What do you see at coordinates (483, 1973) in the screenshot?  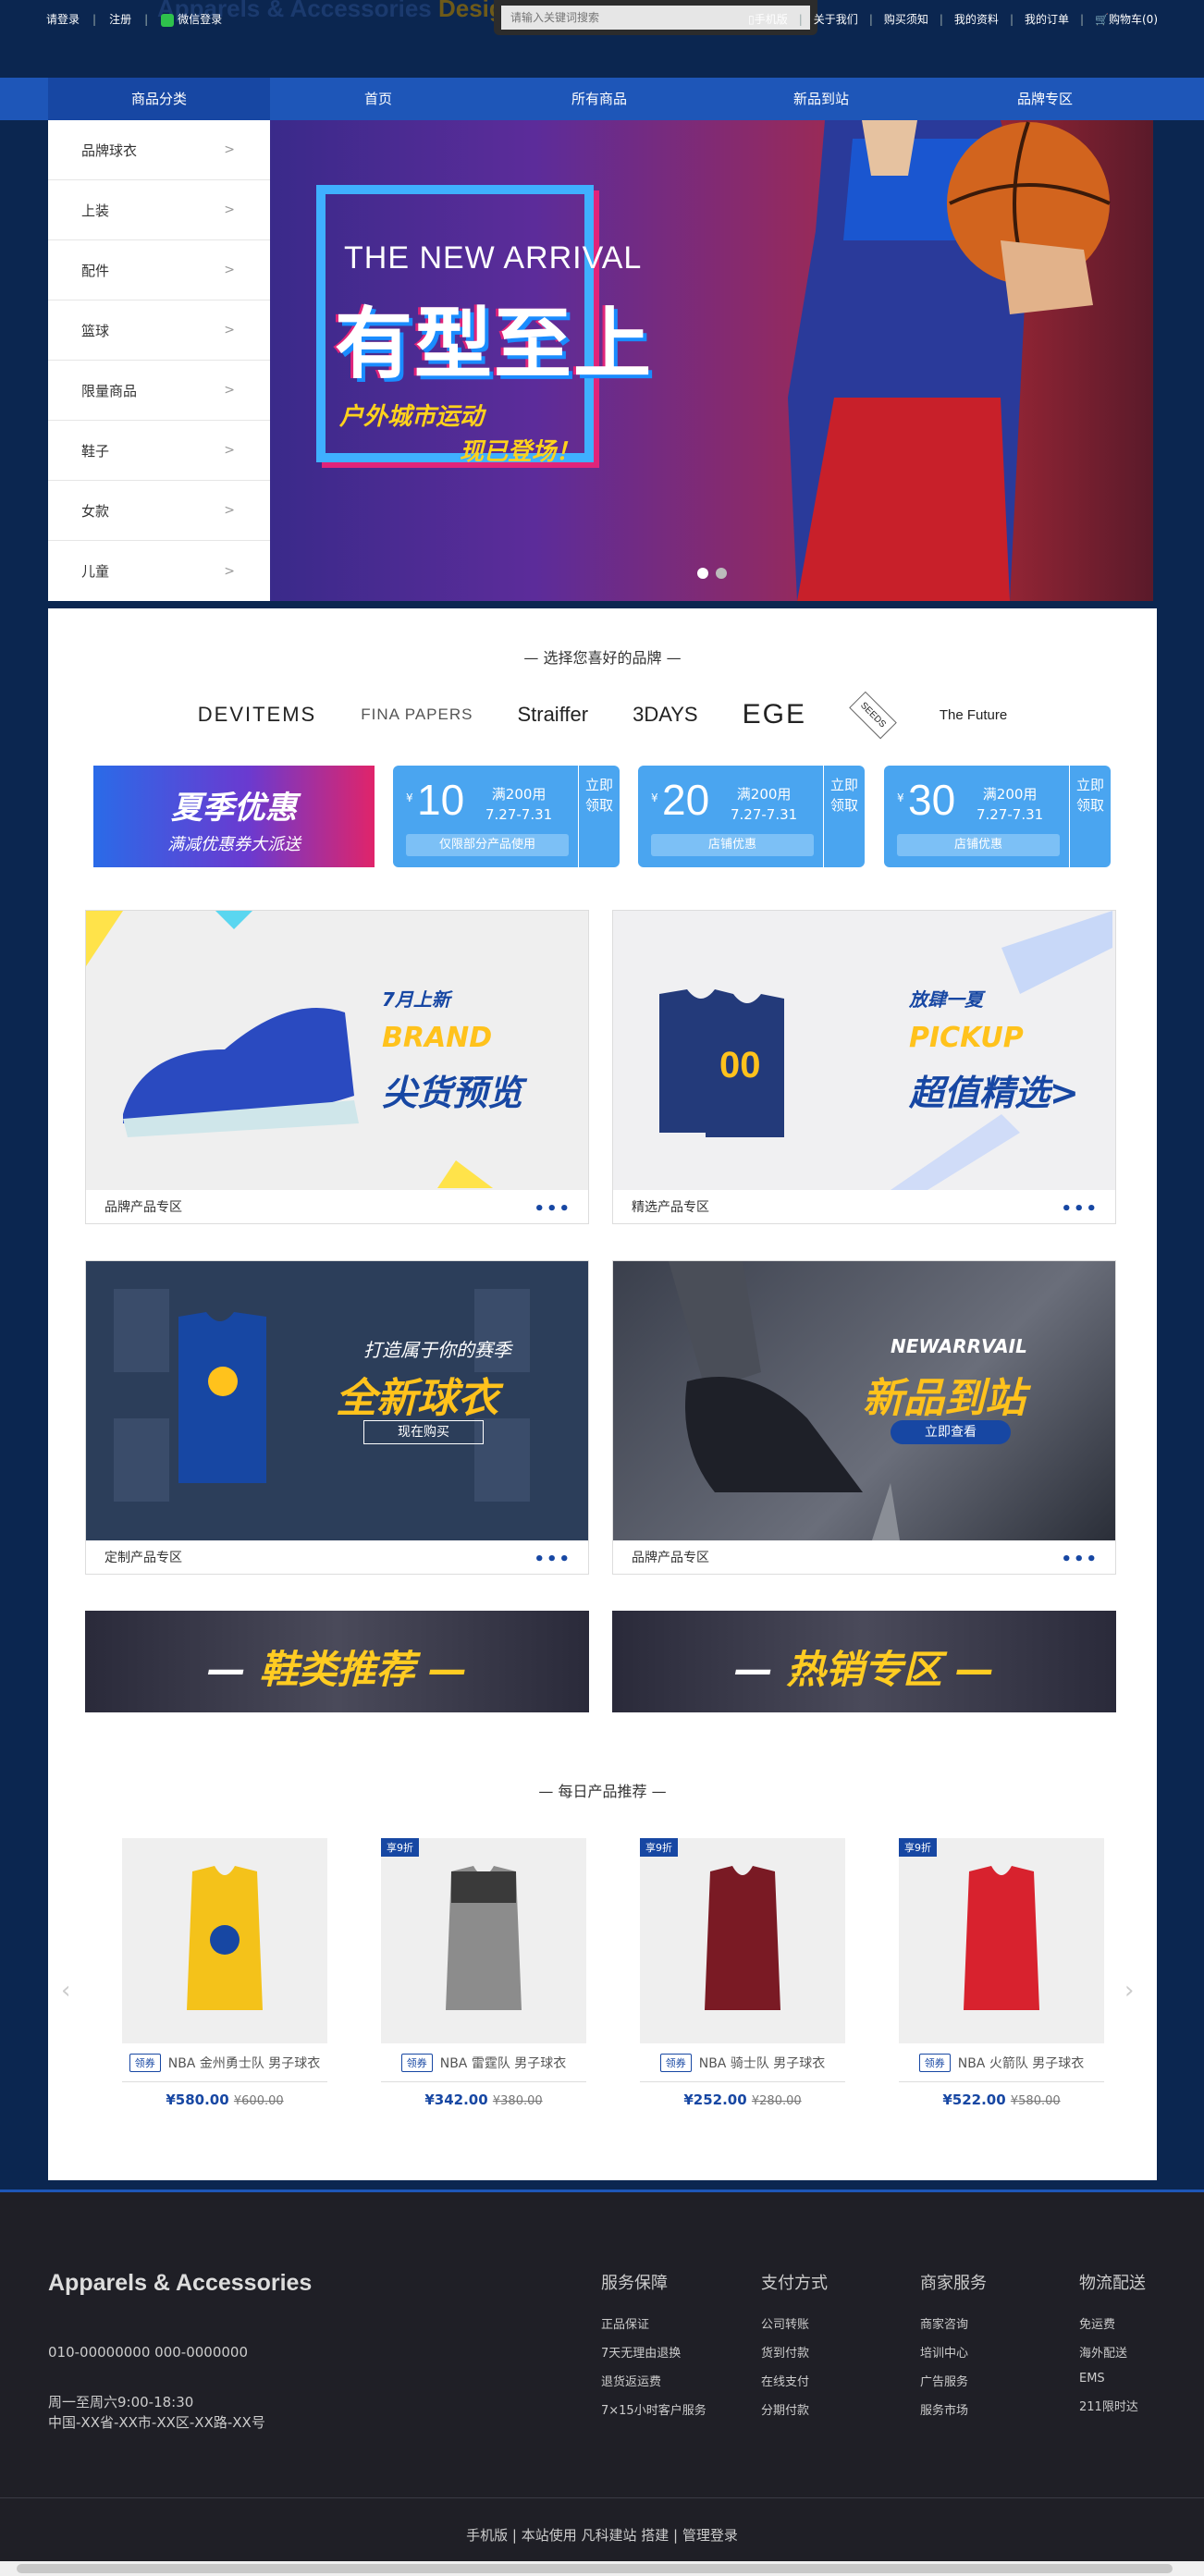 I see `product-card: 享9折 领券 NBA 雷霆队 男子球衣 ¥342.00 ¥380.00` at bounding box center [483, 1973].